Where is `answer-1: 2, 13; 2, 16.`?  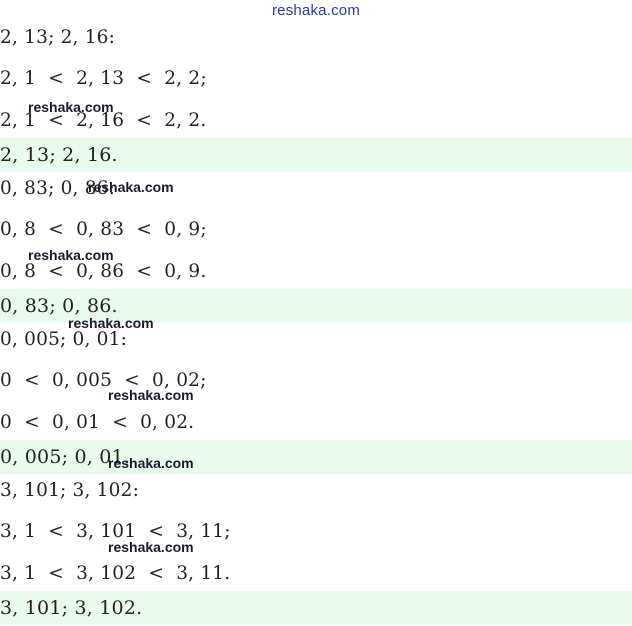 answer-1: 2, 13; 2, 16. is located at coordinates (59, 155).